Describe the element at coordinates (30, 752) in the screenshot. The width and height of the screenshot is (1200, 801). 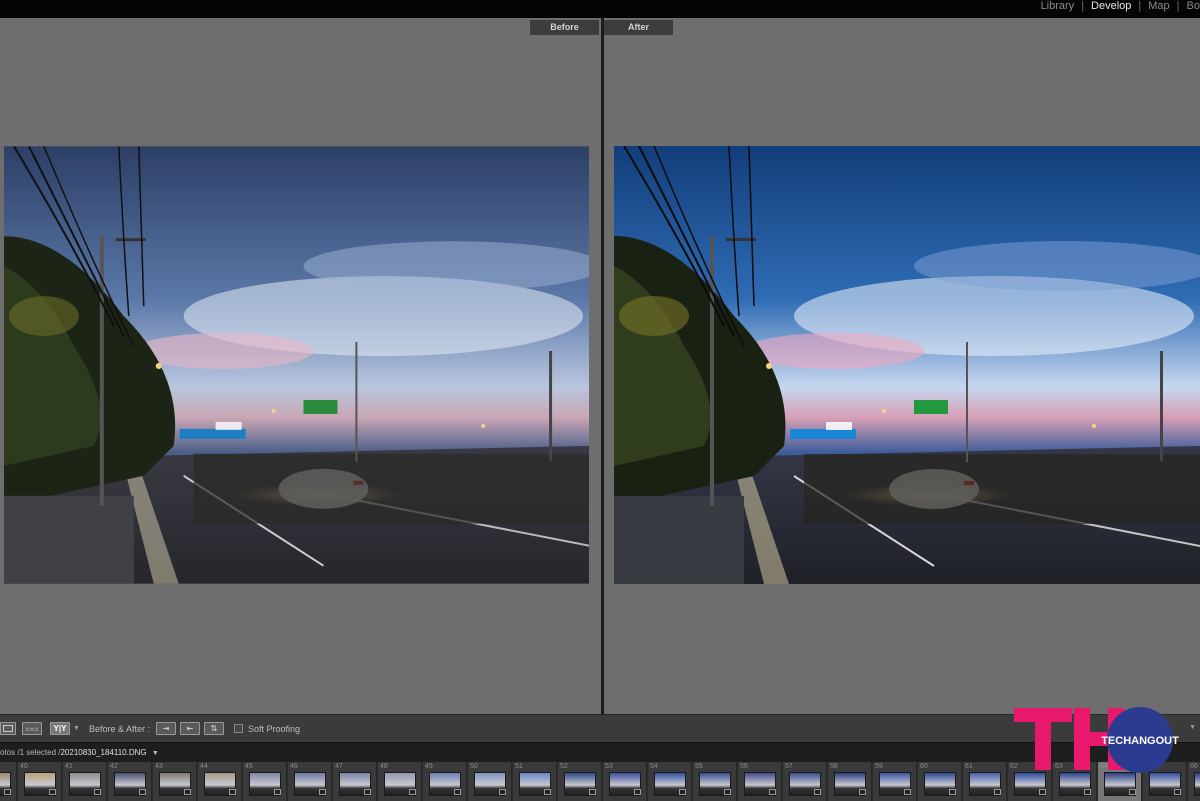
I see `selection-count: otos /1 selected /` at that location.